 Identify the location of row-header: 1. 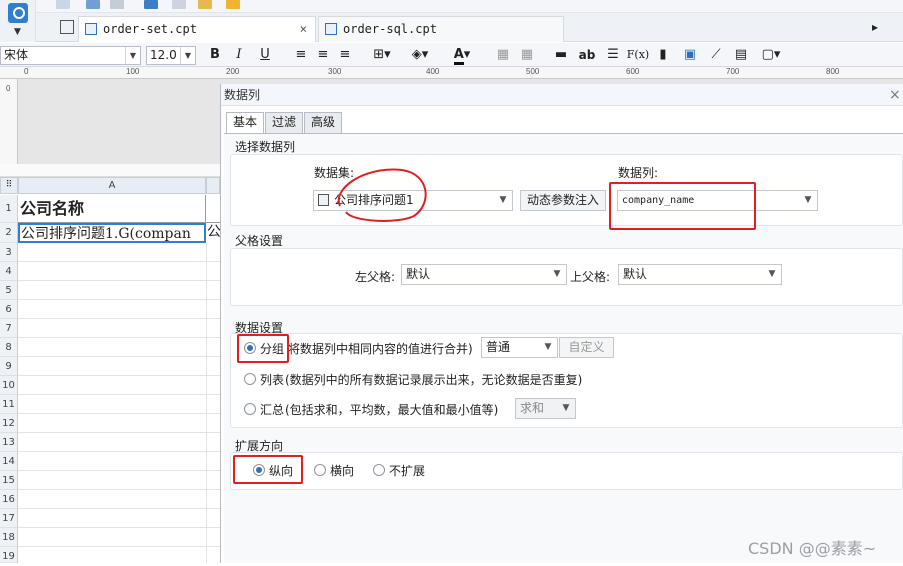
(9, 209).